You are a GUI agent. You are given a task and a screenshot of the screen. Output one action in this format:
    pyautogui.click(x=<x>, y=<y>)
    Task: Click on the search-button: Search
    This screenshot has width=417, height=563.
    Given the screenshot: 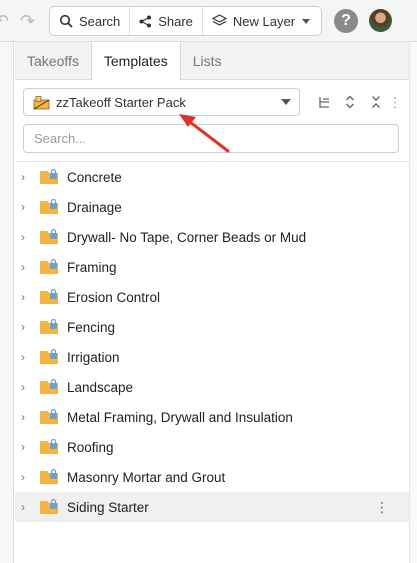 What is the action you would take?
    pyautogui.click(x=90, y=21)
    